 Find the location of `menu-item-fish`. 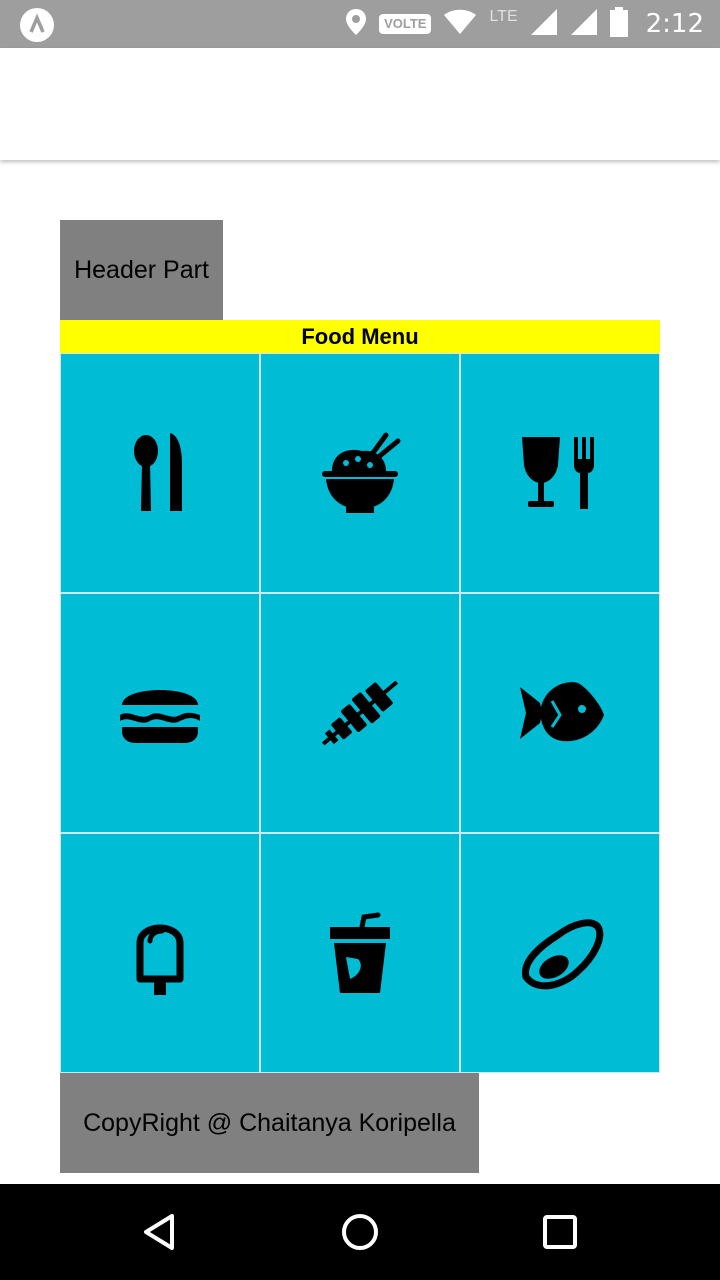

menu-item-fish is located at coordinates (560, 713).